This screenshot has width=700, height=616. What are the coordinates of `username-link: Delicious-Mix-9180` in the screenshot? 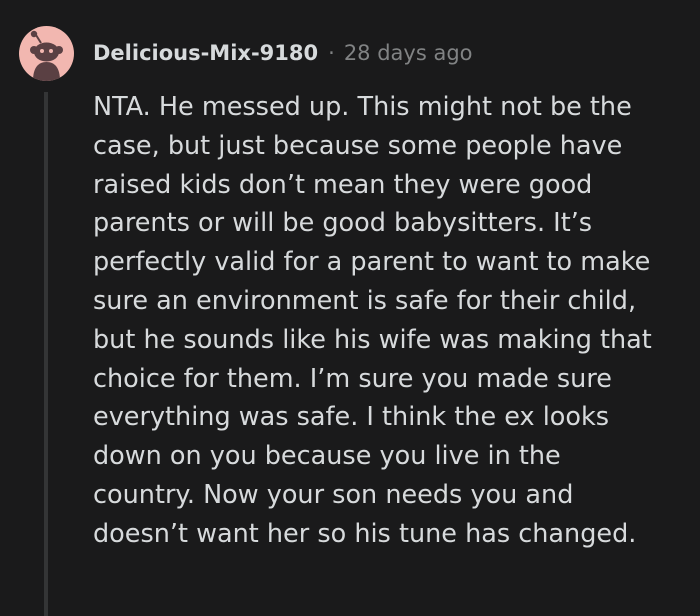 It's located at (205, 53).